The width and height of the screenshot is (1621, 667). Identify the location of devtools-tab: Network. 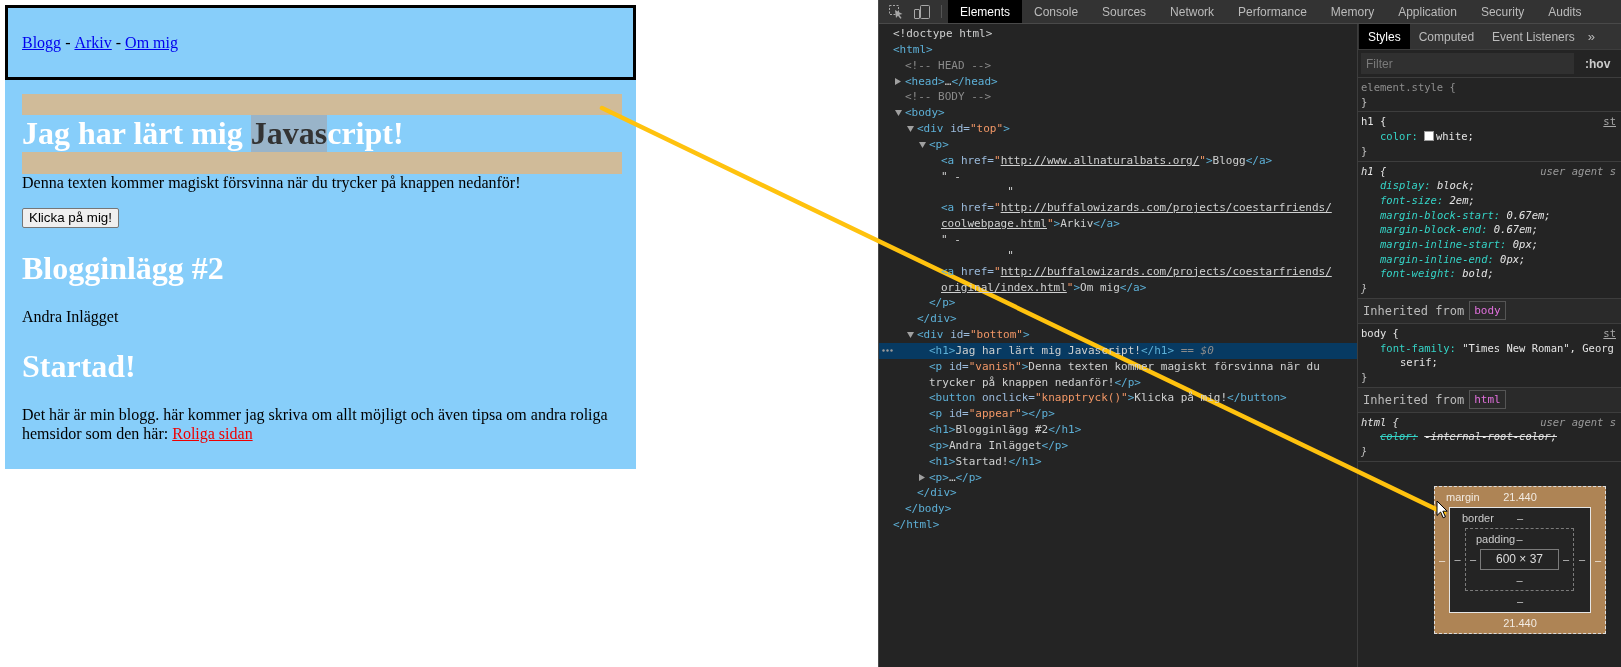
(1192, 11).